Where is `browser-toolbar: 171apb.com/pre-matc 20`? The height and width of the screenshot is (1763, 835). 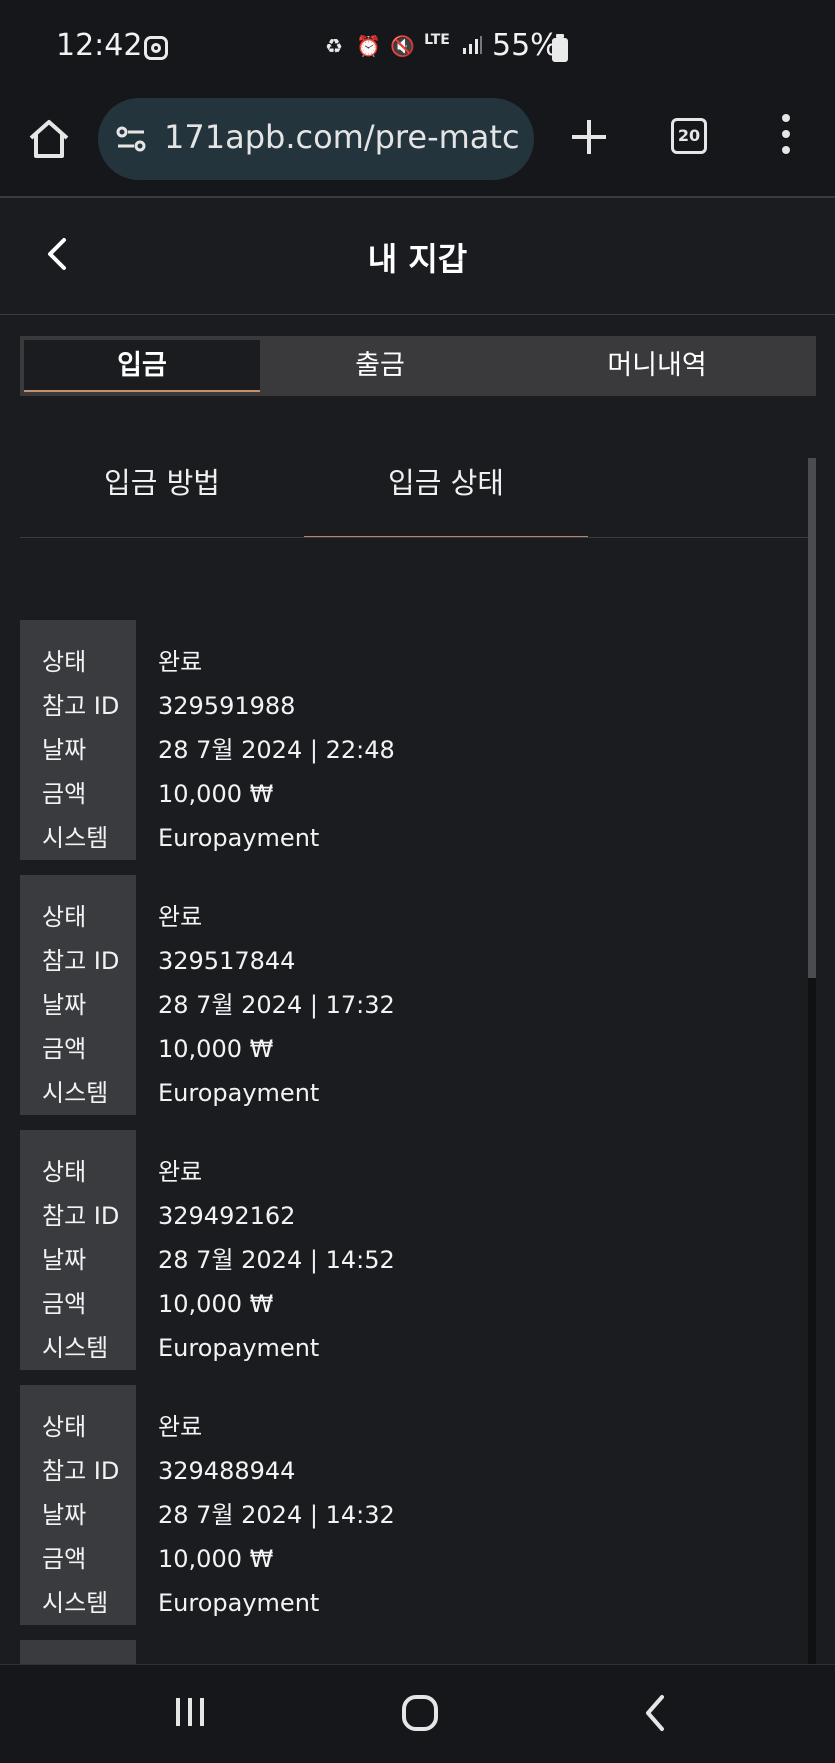
browser-toolbar: 171apb.com/pre-matc 20 is located at coordinates (417, 144).